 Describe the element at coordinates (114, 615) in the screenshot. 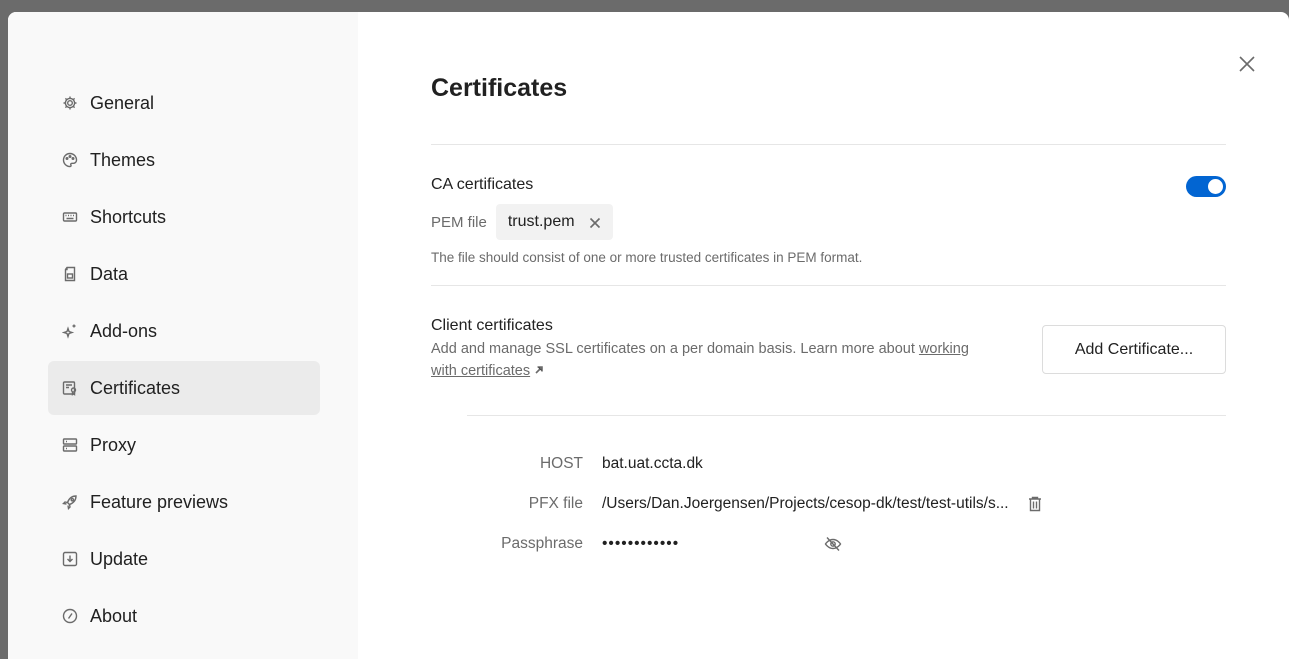

I see `sidebar-item-label: About` at that location.